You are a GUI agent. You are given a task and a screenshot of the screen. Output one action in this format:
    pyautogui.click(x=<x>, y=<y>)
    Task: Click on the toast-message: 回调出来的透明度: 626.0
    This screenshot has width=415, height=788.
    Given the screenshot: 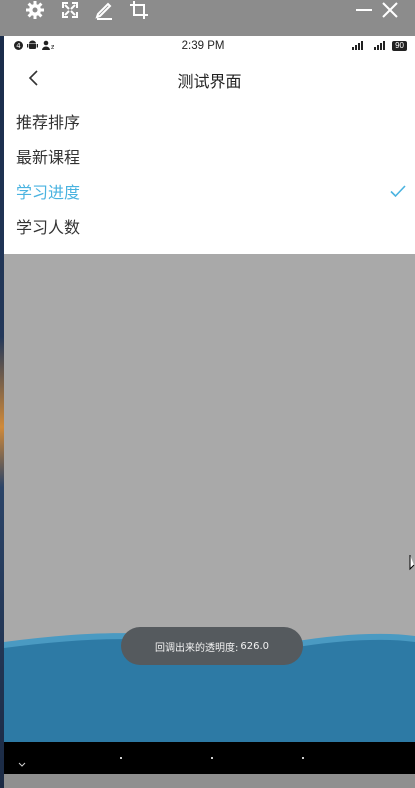 What is the action you would take?
    pyautogui.click(x=212, y=646)
    